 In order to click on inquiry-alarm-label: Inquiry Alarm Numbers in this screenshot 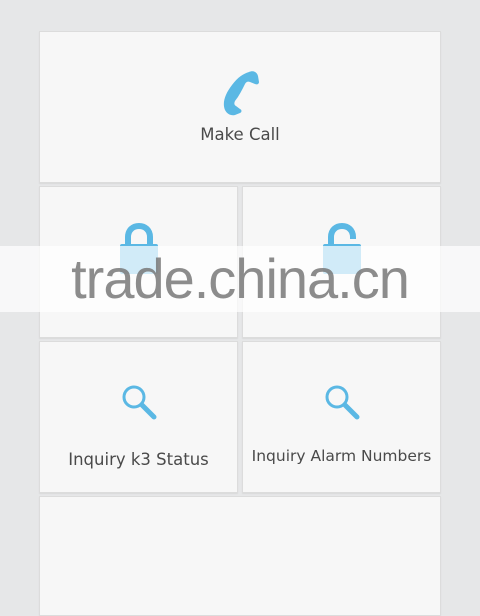, I will do `click(341, 456)`.